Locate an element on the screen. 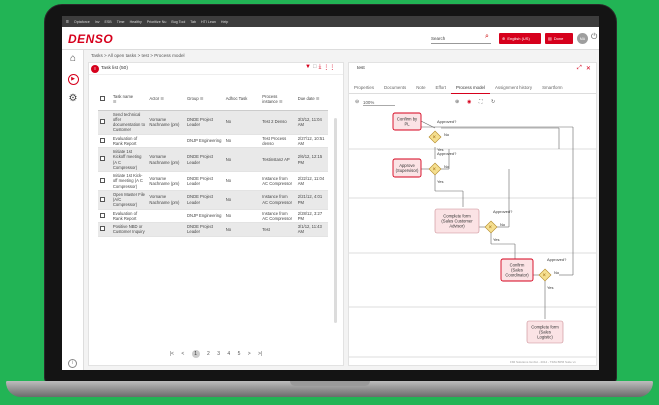 This screenshot has height=405, width=659. page-button: 5 is located at coordinates (239, 354).